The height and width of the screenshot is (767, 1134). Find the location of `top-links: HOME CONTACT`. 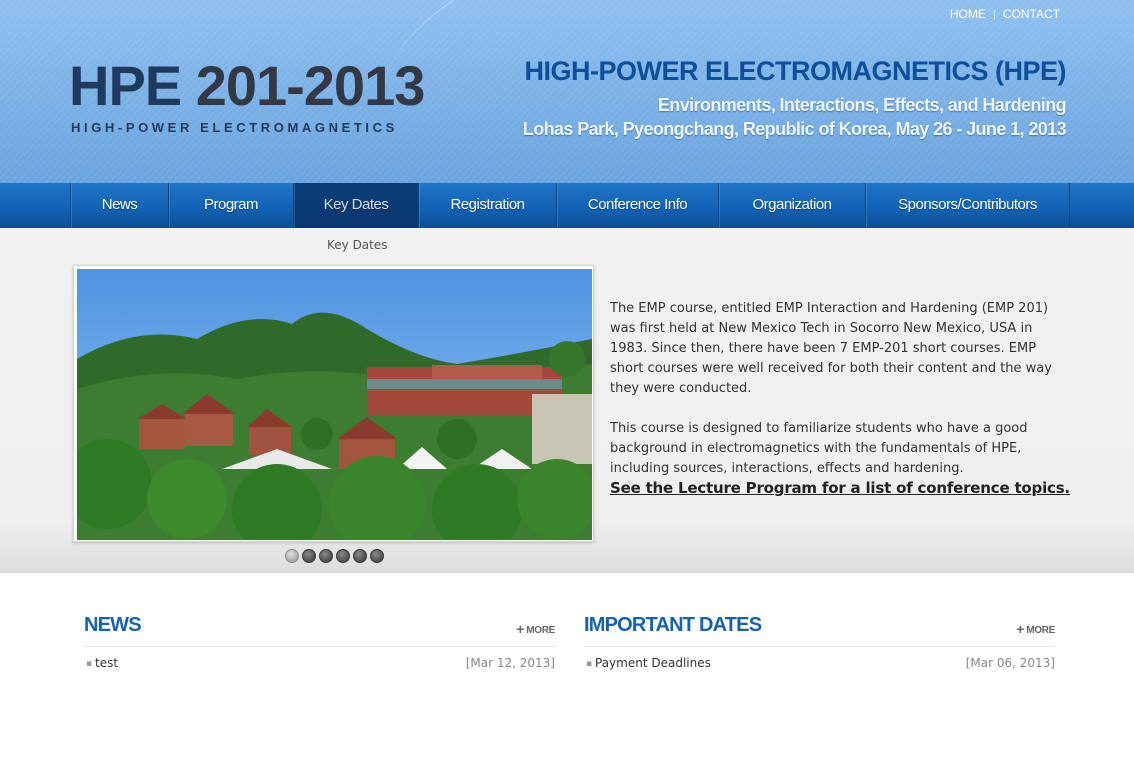

top-links: HOME CONTACT is located at coordinates (1005, 14).